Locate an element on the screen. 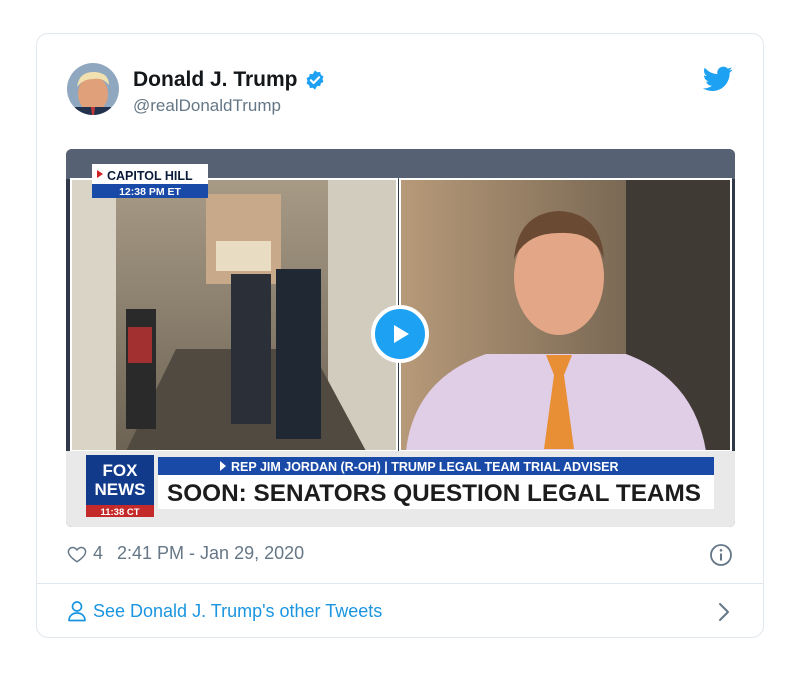  author-name-row: Donald J. Trump is located at coordinates (229, 80).